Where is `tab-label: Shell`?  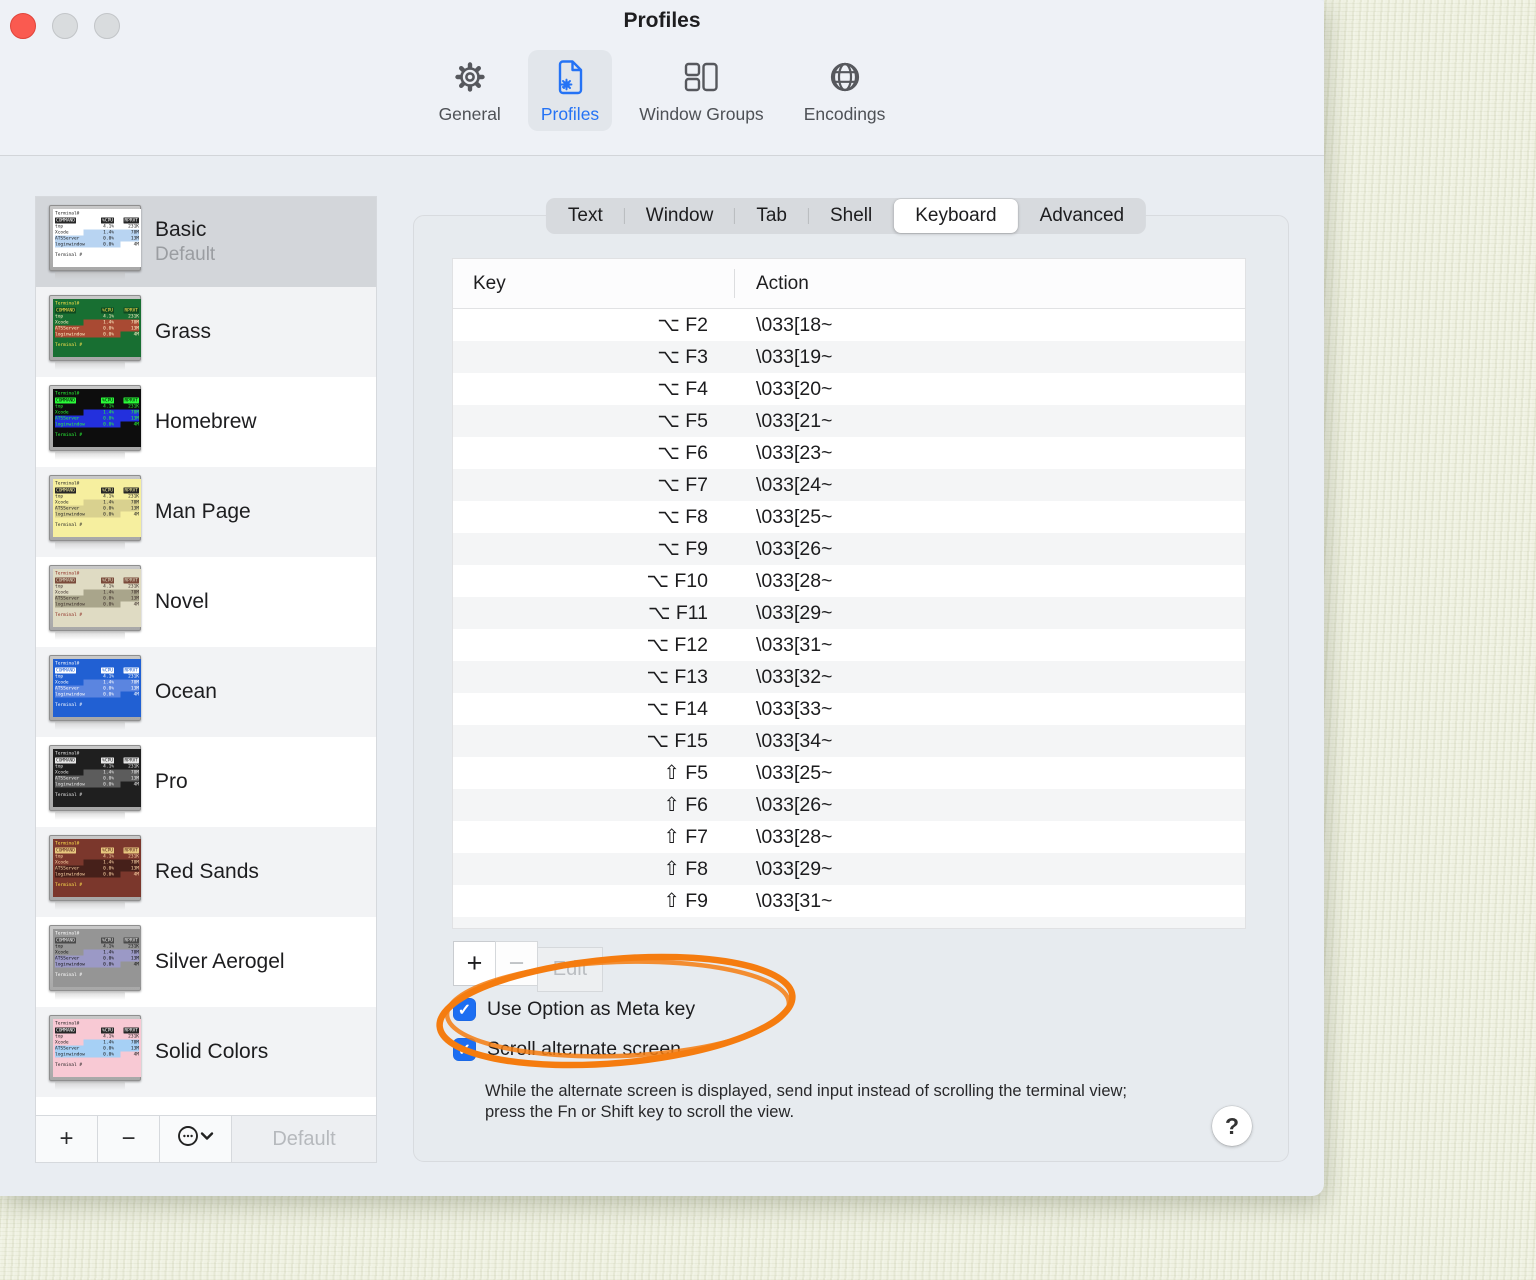 tab-label: Shell is located at coordinates (851, 215).